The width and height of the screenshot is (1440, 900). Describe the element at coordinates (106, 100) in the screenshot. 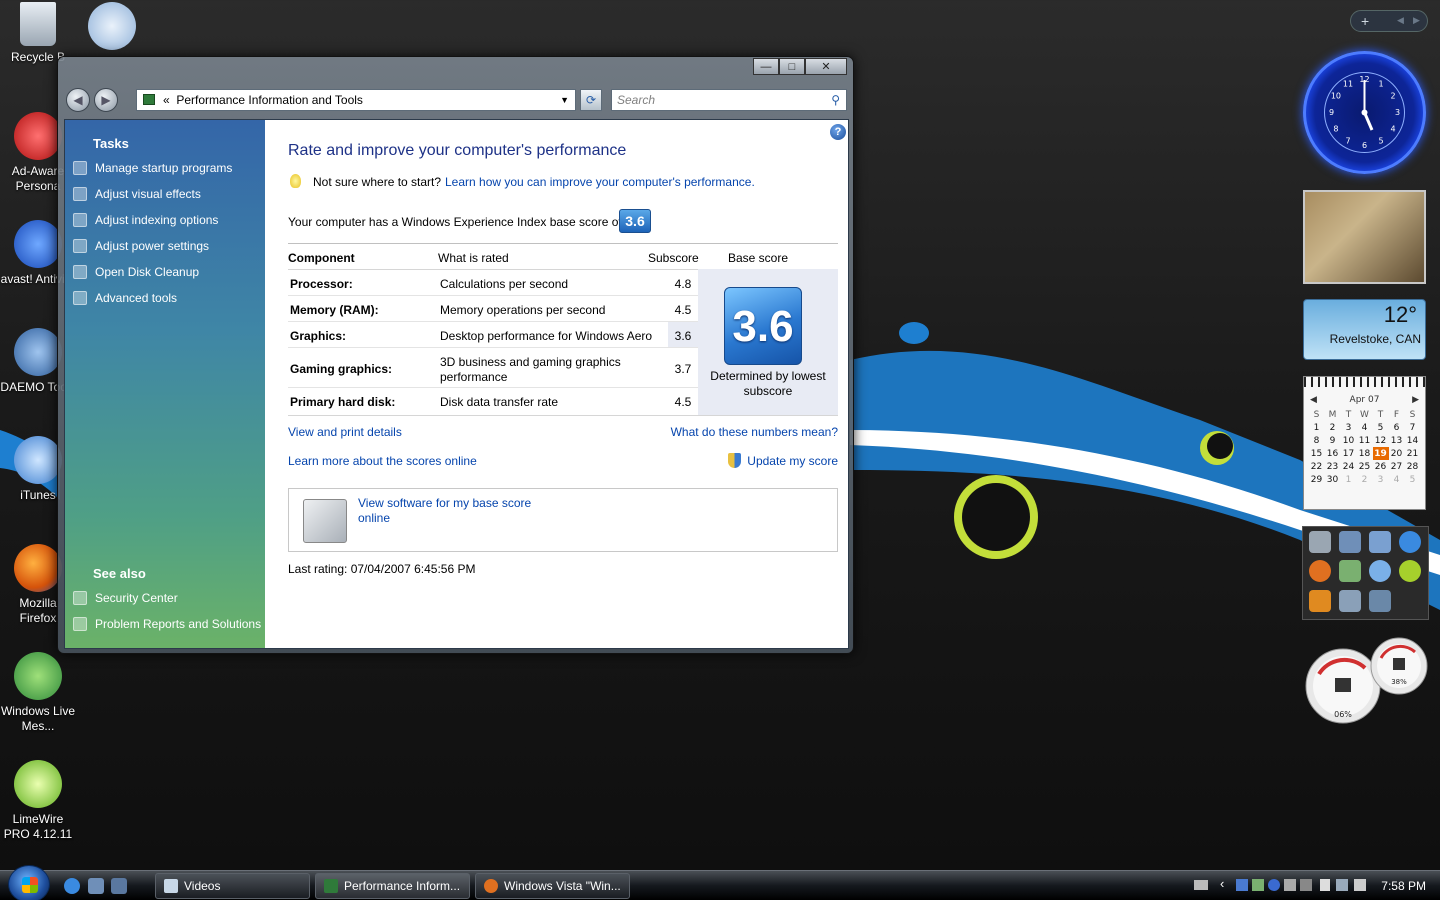

I see `forward-button: ▶` at that location.